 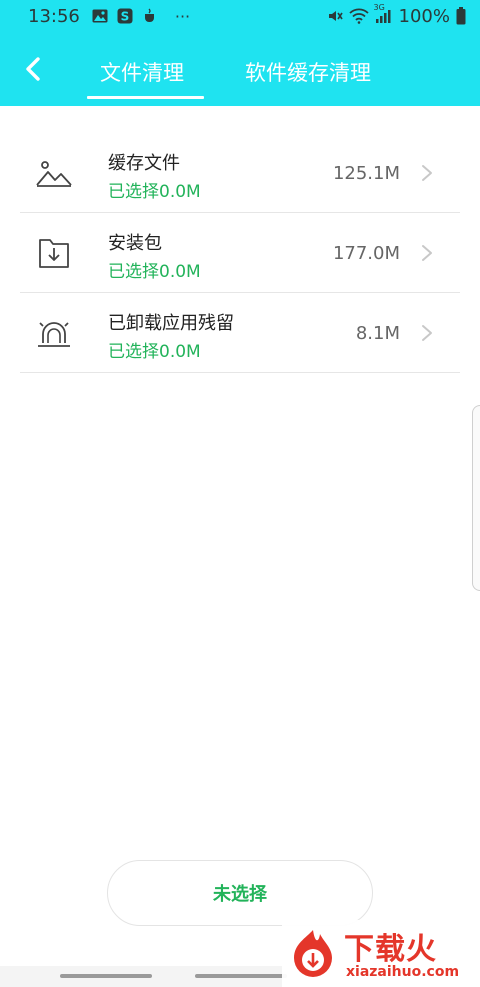 What do you see at coordinates (150, 16) in the screenshot?
I see `cup-icon` at bounding box center [150, 16].